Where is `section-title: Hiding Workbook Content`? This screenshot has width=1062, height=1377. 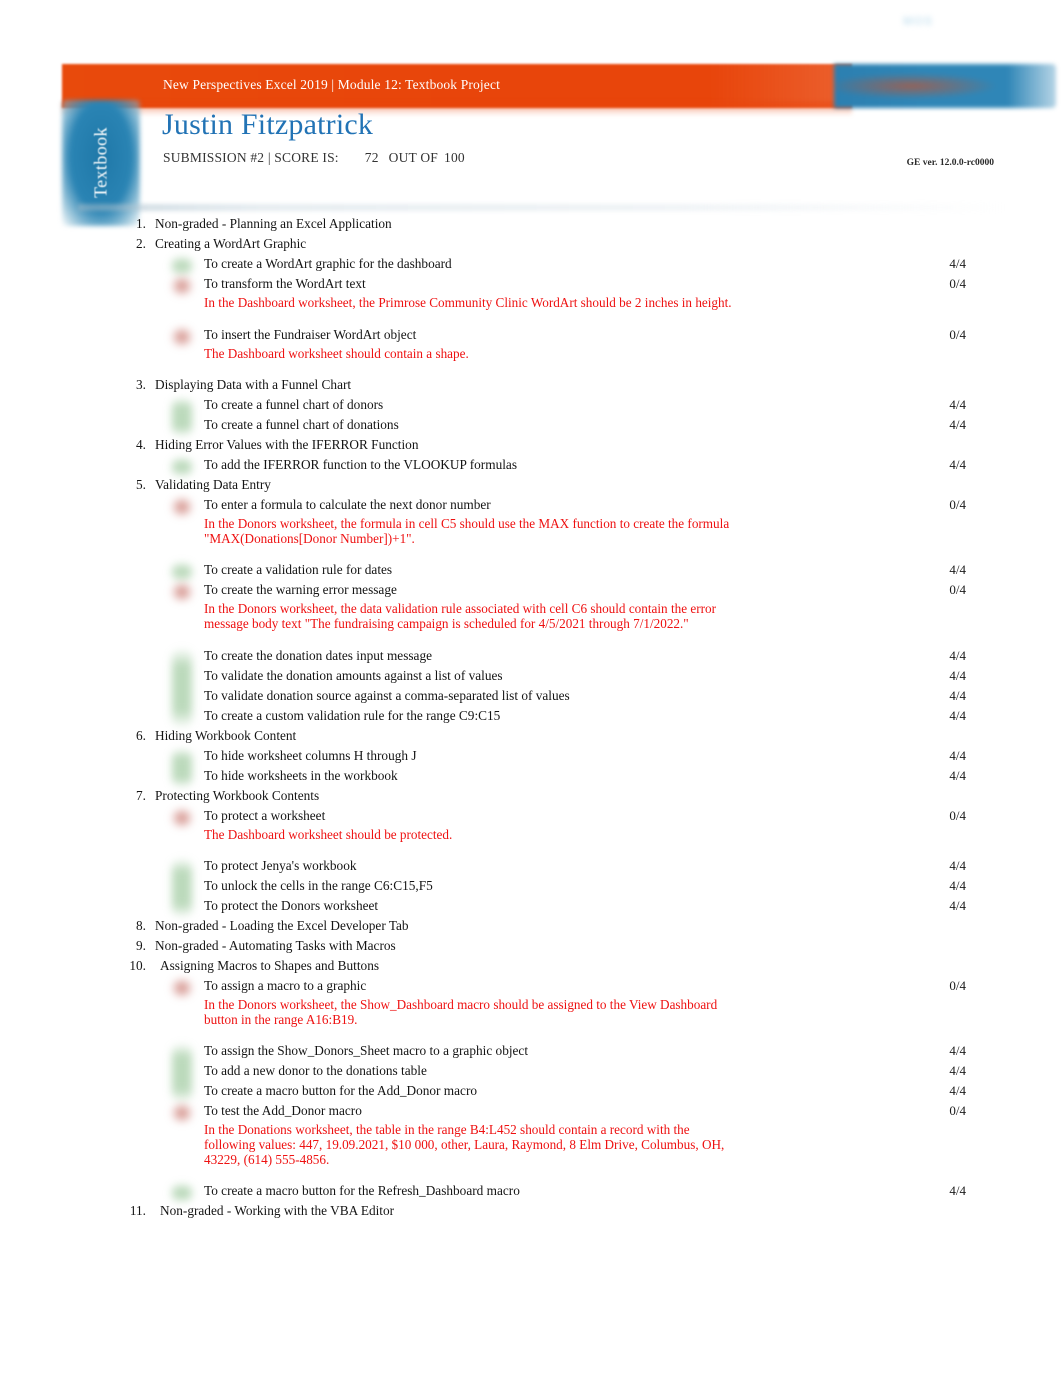
section-title: Hiding Workbook Content is located at coordinates (226, 735).